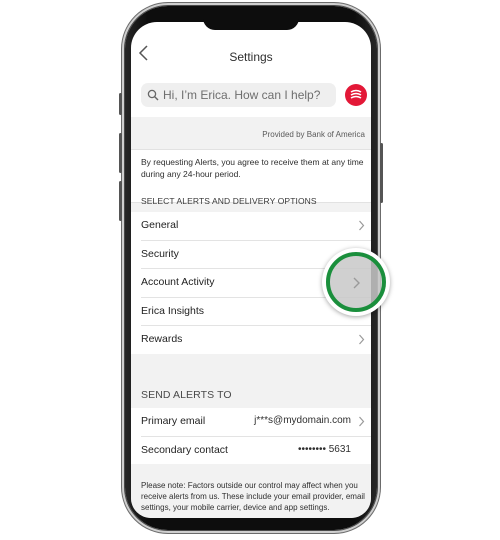 This screenshot has width=500, height=540. I want to click on phone-notch, so click(251, 21).